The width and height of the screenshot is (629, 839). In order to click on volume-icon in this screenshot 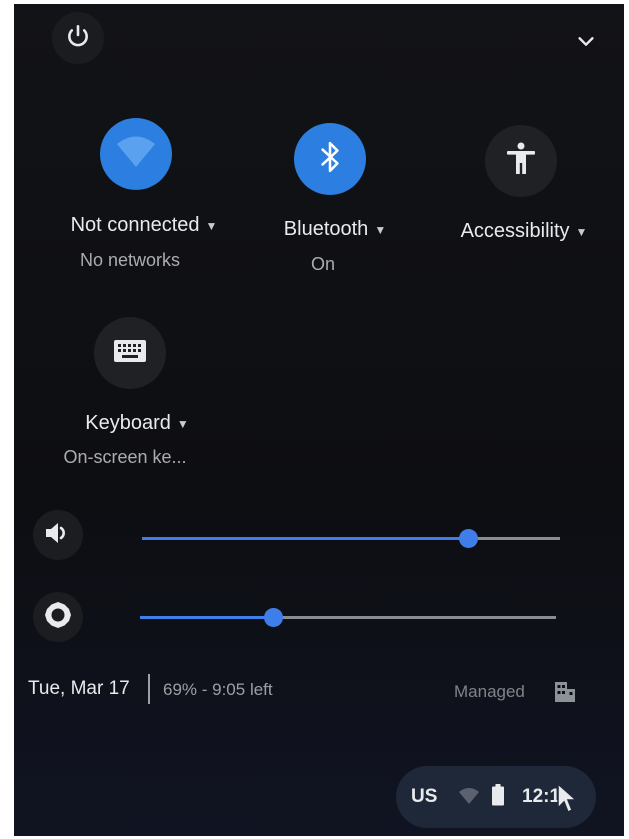, I will do `click(58, 535)`.